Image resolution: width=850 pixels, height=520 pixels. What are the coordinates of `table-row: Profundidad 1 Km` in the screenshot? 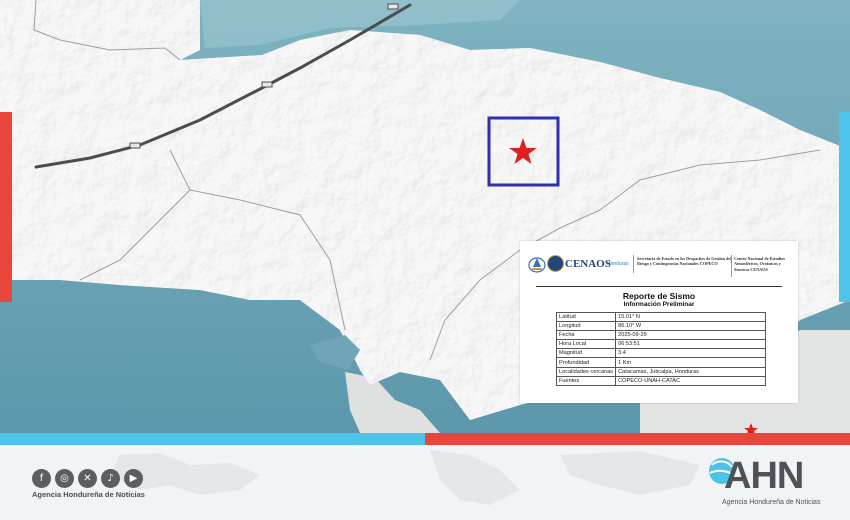 It's located at (660, 362).